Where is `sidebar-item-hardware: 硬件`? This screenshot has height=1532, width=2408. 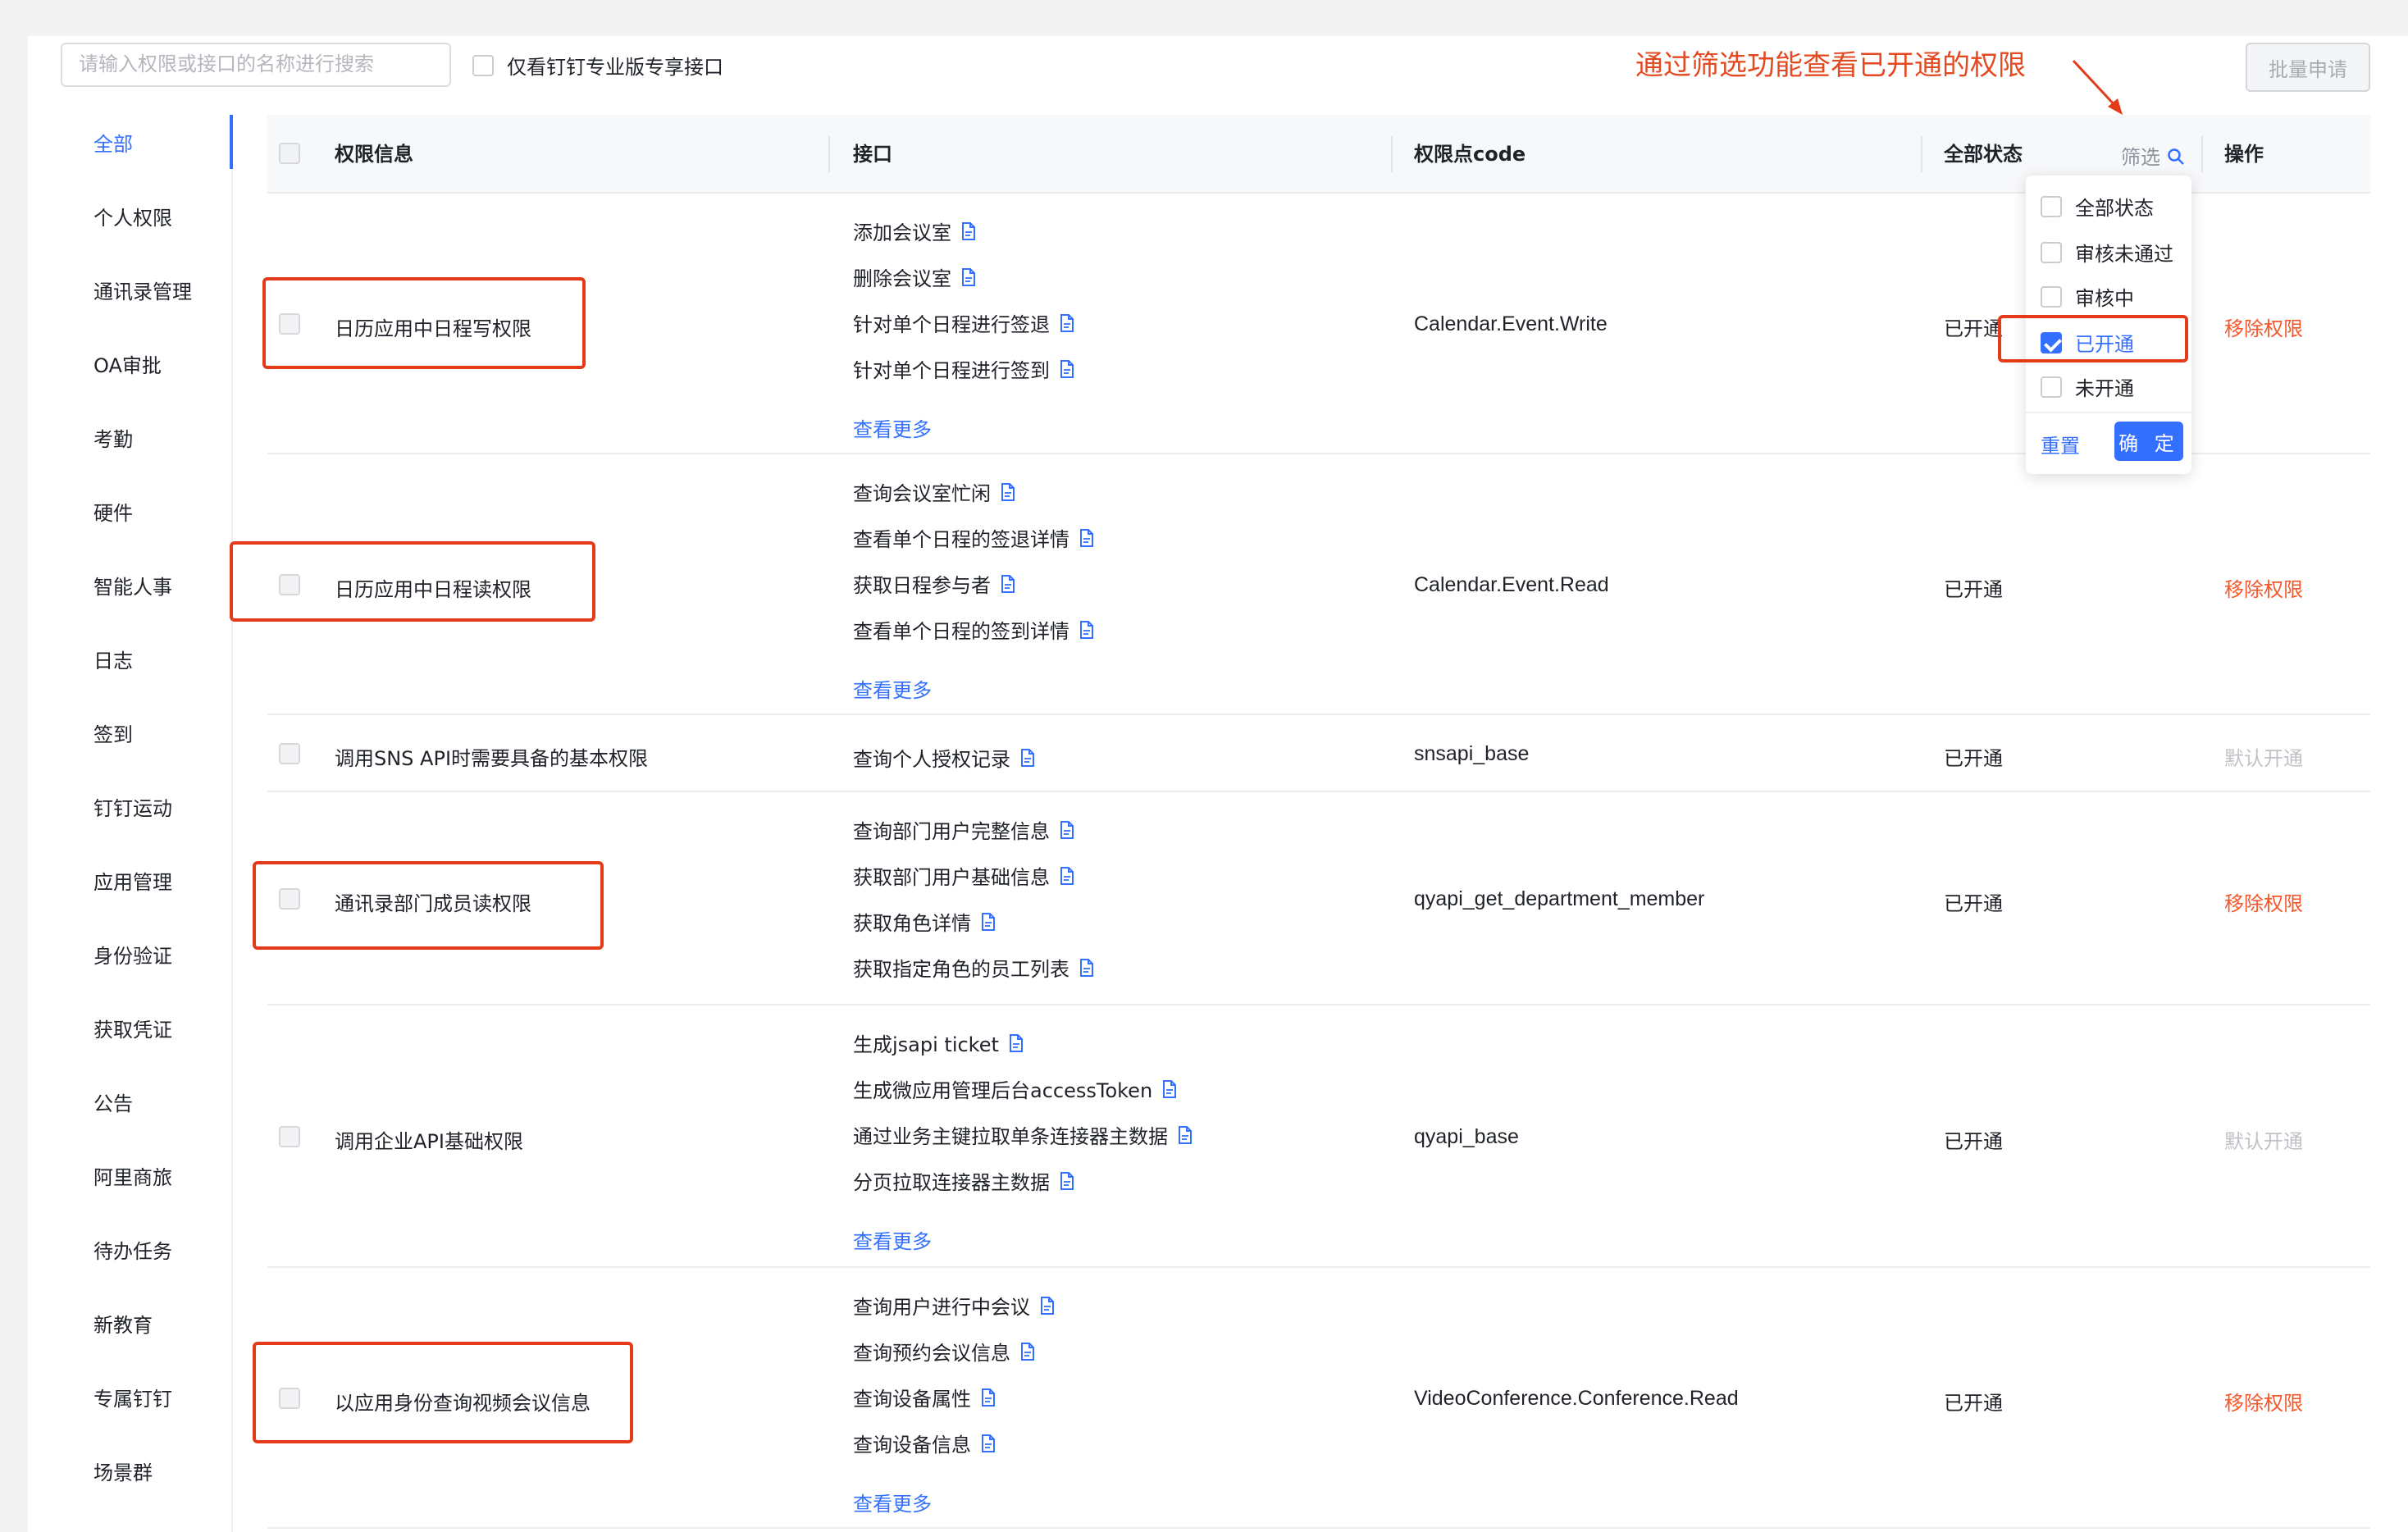 sidebar-item-hardware: 硬件 is located at coordinates (113, 511).